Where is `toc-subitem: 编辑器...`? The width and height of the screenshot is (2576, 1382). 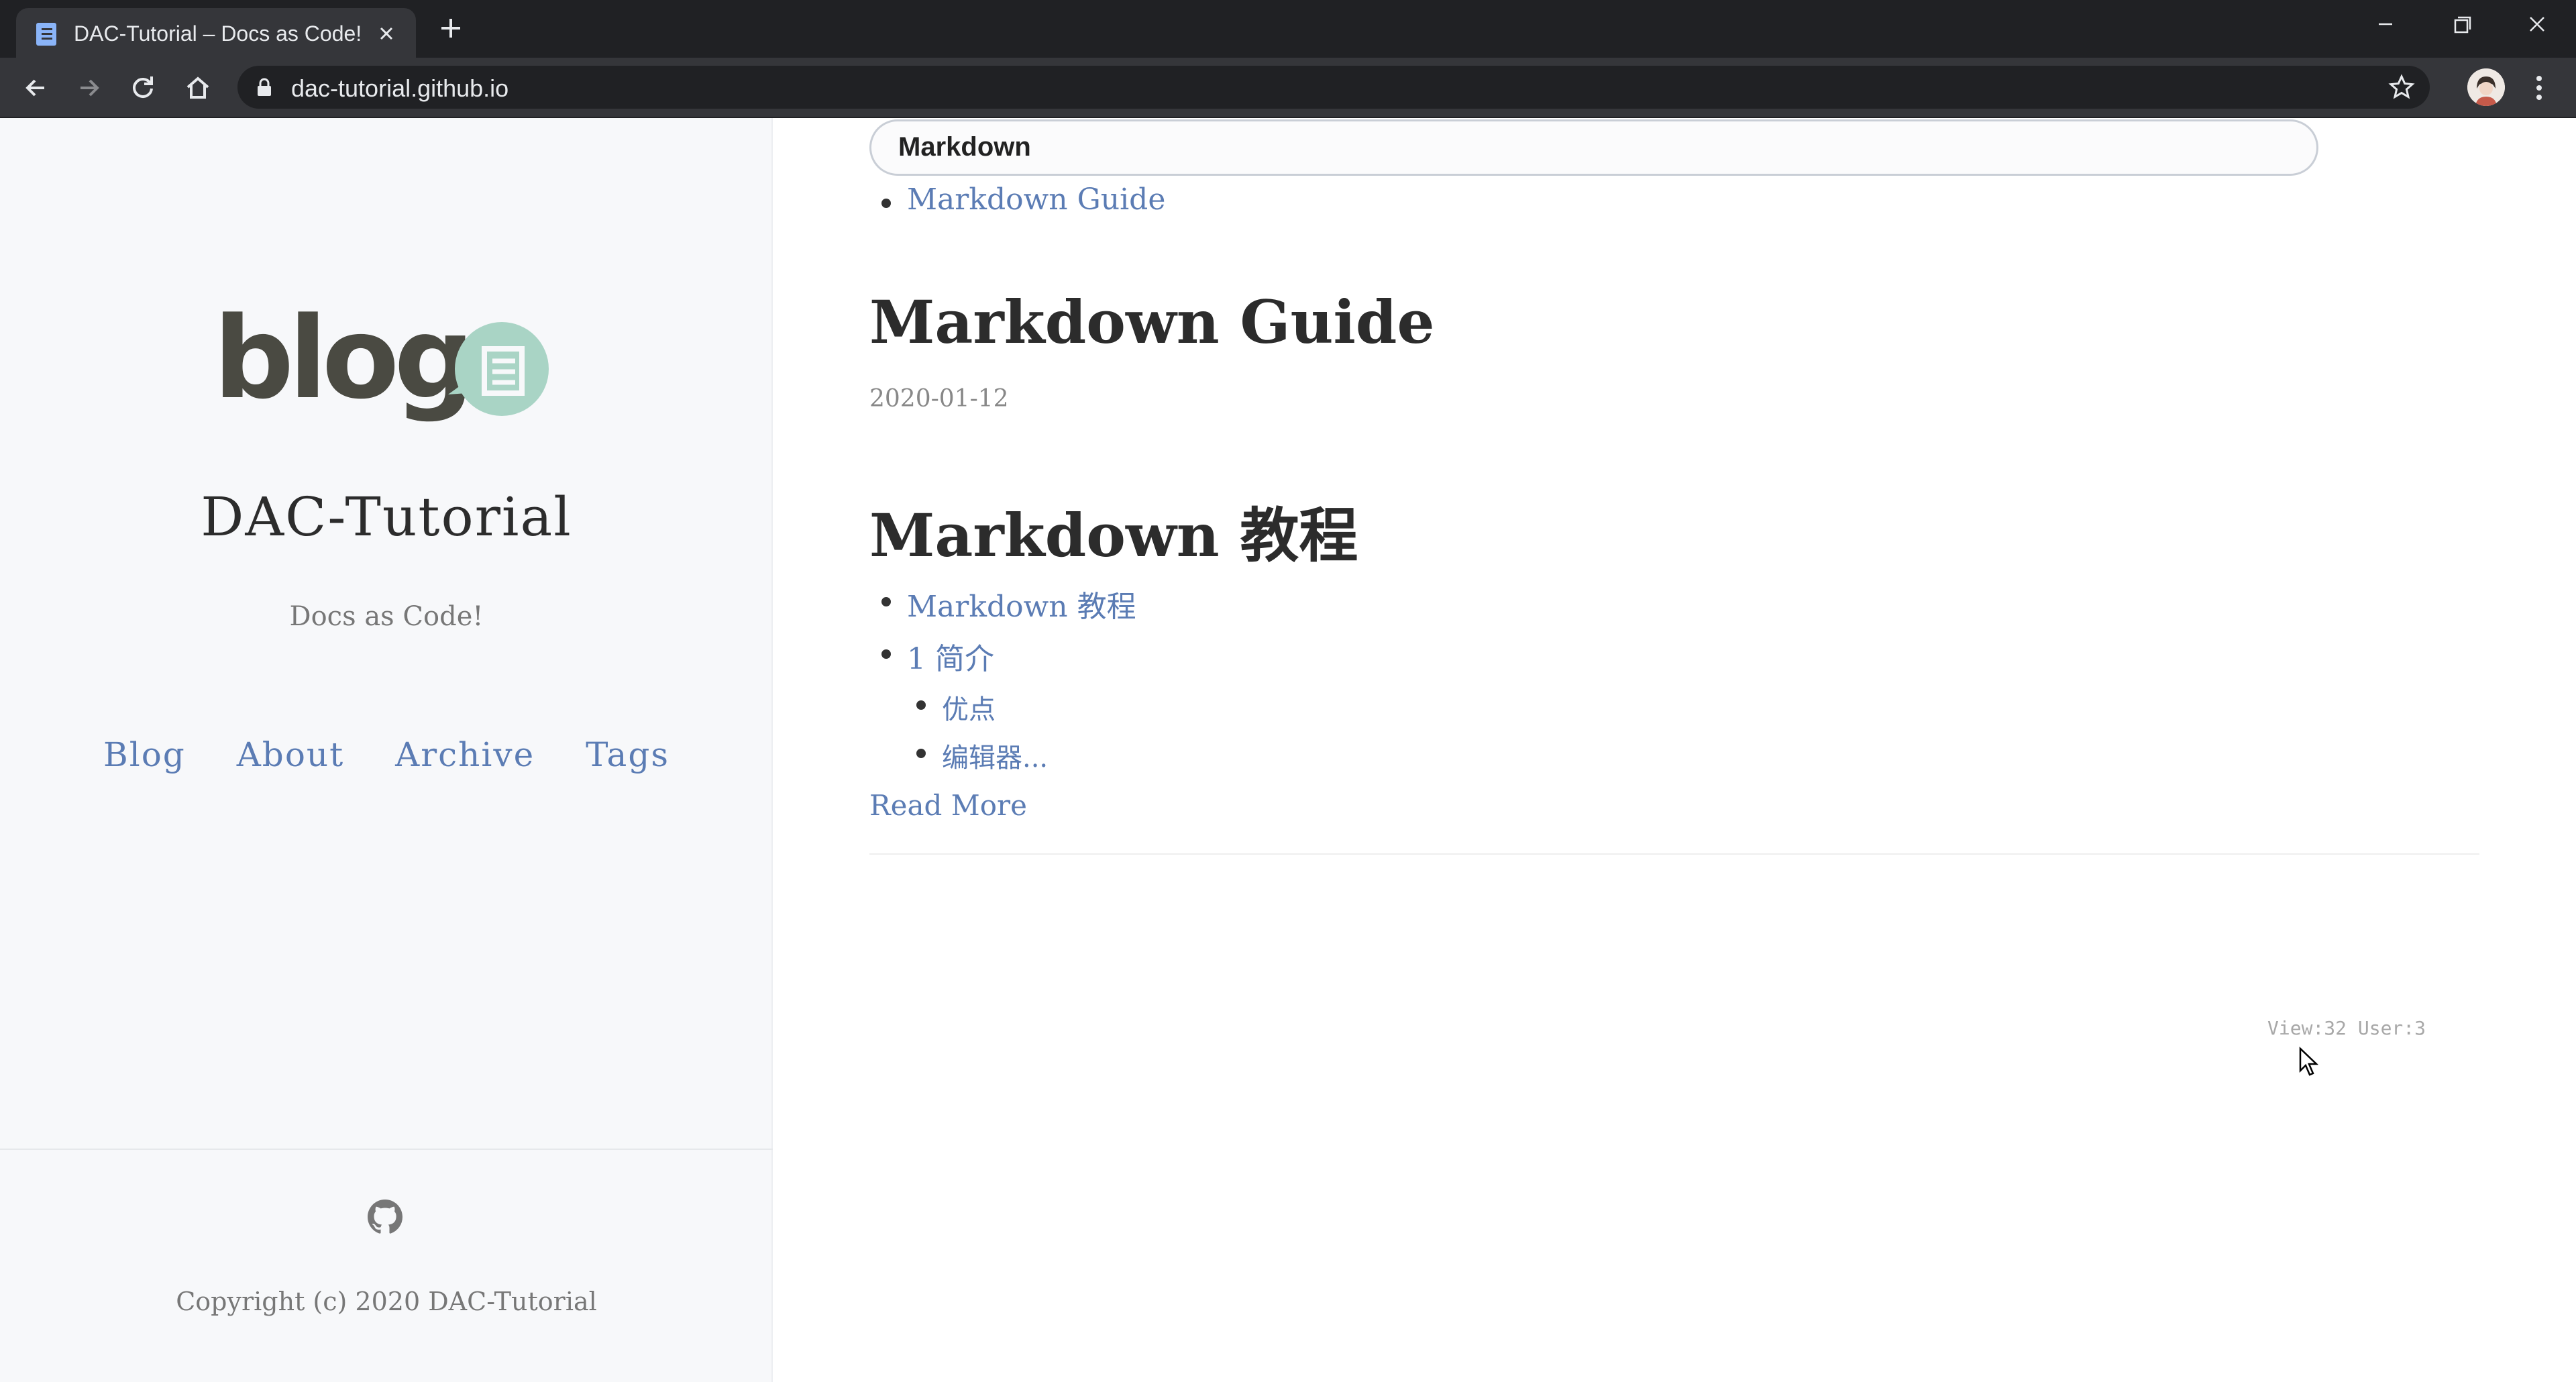 toc-subitem: 编辑器... is located at coordinates (1002, 758).